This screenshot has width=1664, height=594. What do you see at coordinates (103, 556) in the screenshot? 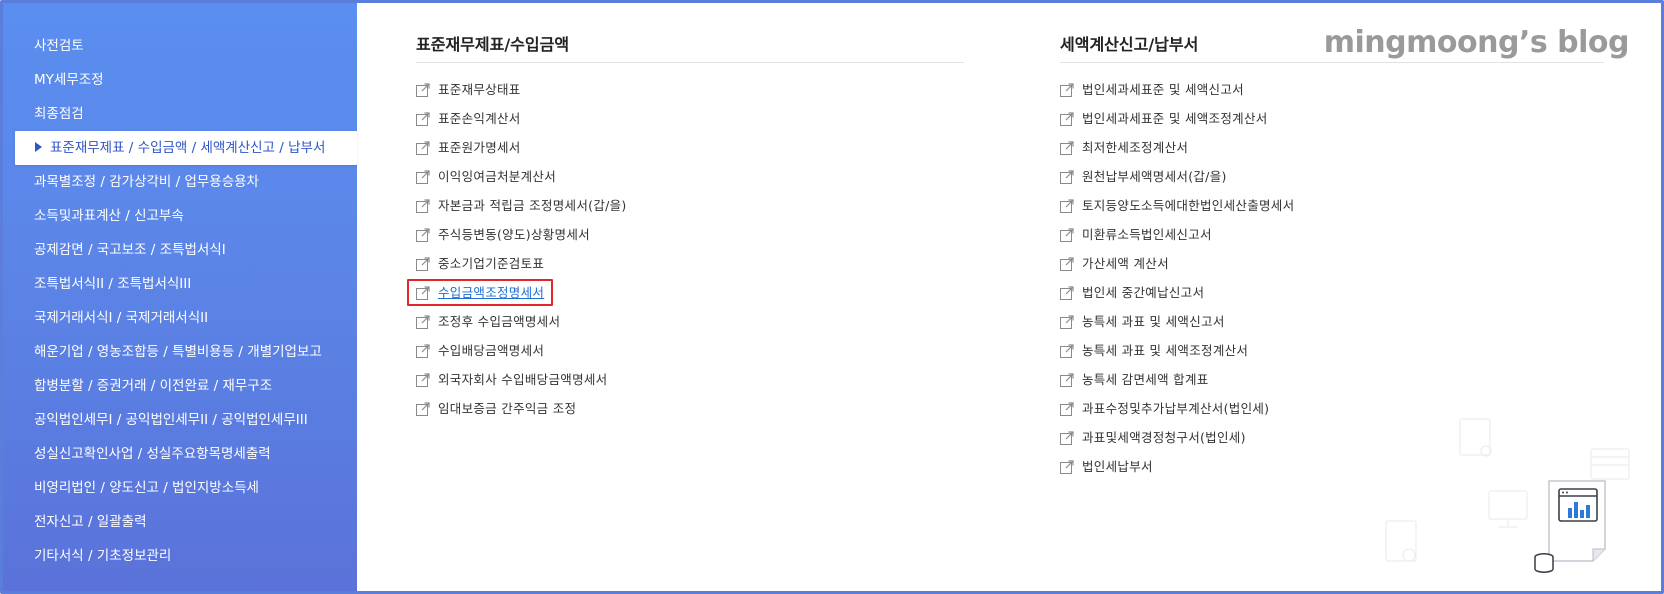
I see `sidebar-item-label: 기타서식 / 기초정보관리` at bounding box center [103, 556].